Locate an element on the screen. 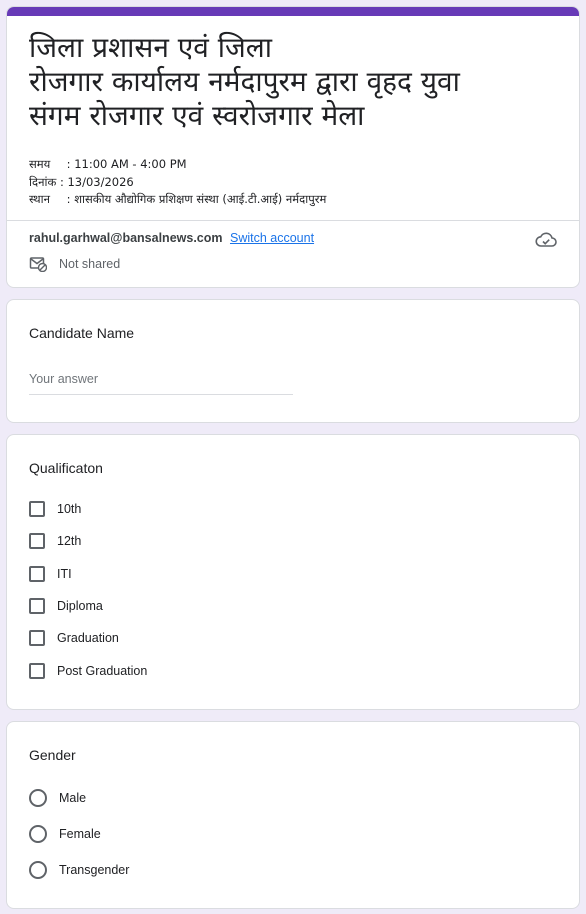 This screenshot has height=914, width=586. option-post-graduation: Post Graduation is located at coordinates (88, 671).